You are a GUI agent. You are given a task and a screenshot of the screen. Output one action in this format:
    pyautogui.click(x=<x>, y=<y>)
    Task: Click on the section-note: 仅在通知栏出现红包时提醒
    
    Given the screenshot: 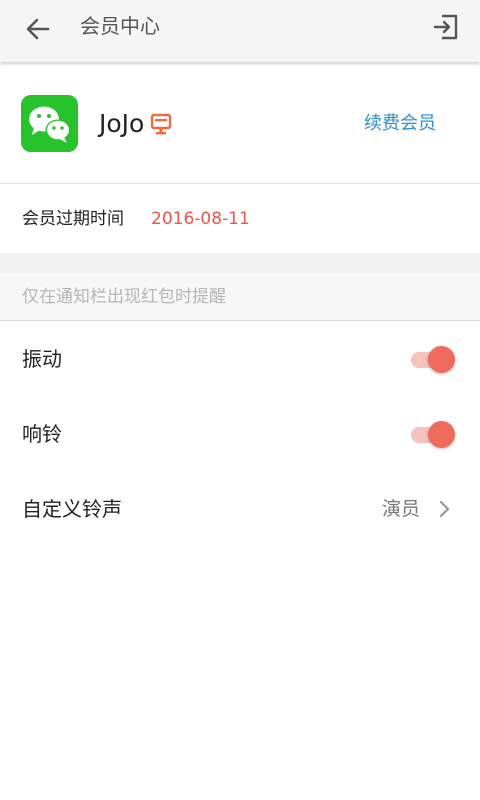 What is the action you would take?
    pyautogui.click(x=124, y=297)
    